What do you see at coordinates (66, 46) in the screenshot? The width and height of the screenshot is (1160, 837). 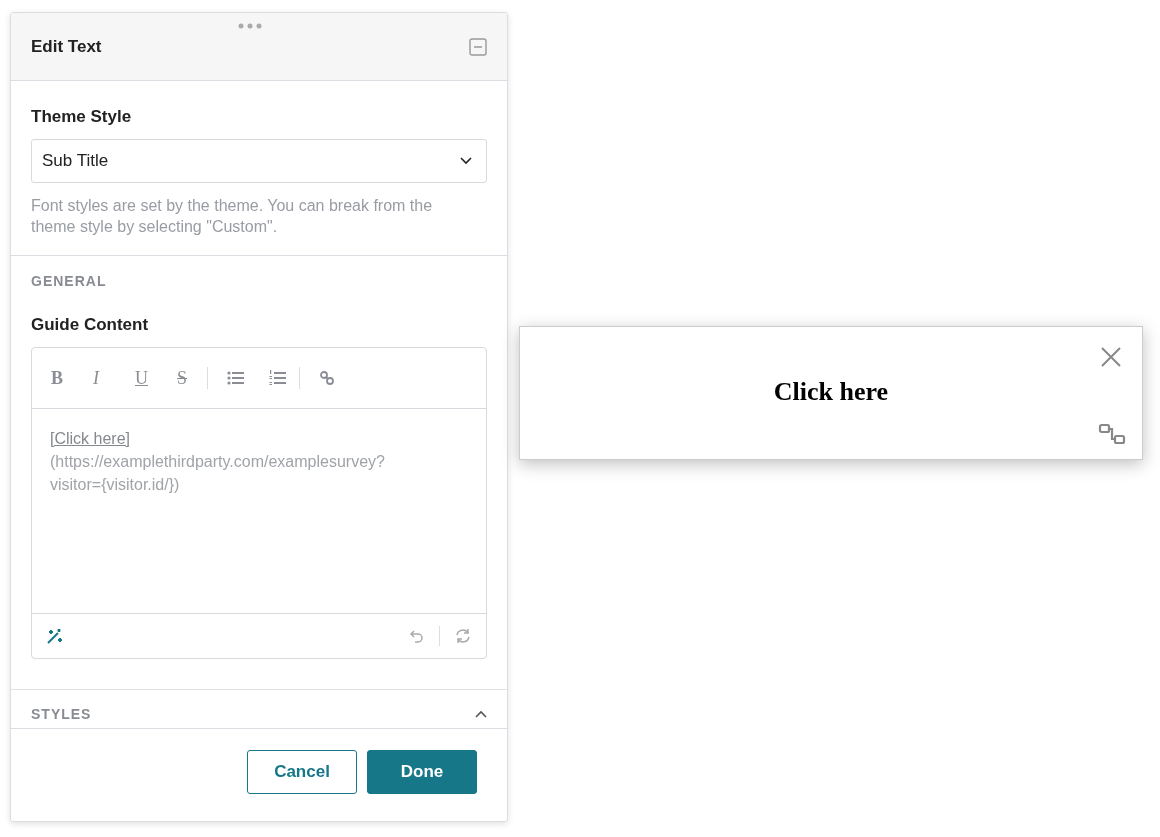 I see `panel-title: Edit Text` at bounding box center [66, 46].